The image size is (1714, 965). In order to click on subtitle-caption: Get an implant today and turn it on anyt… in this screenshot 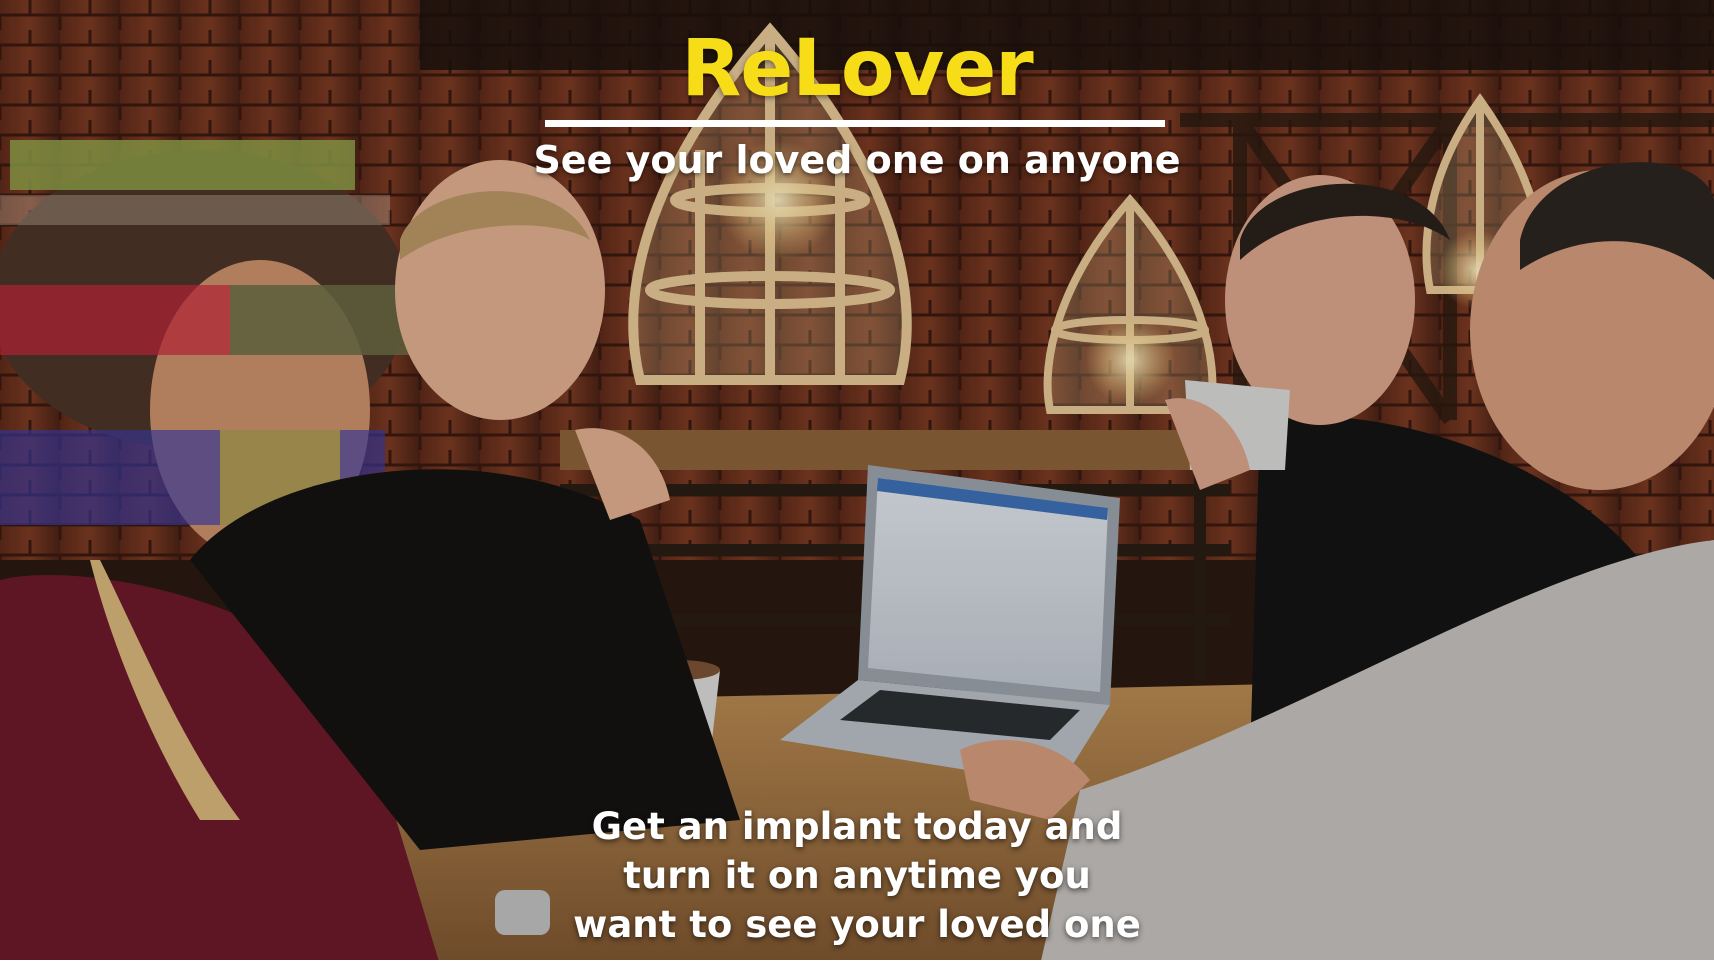, I will do `click(857, 875)`.